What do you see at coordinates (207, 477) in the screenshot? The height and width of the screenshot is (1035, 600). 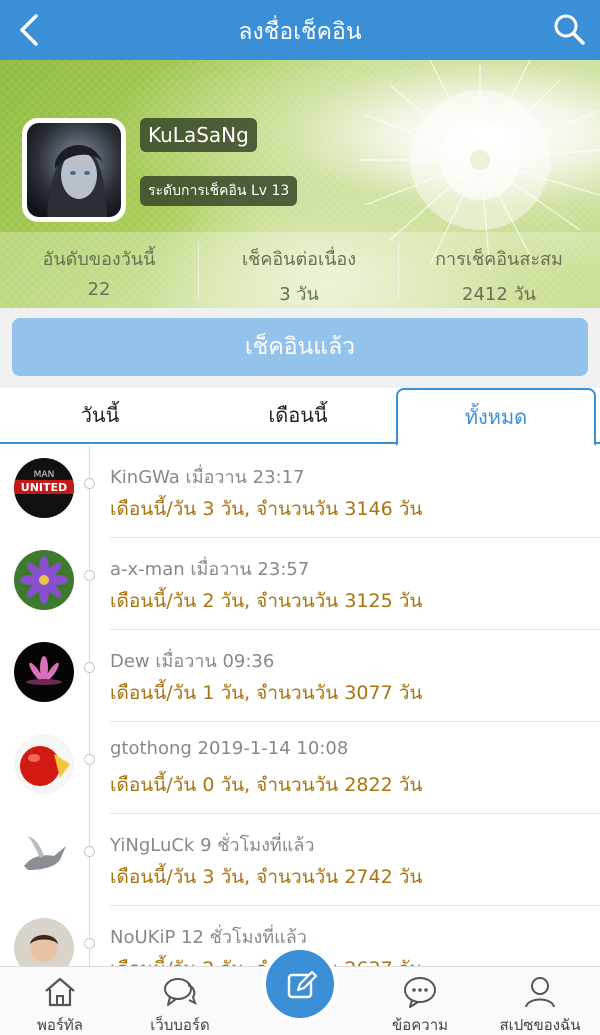 I see `entry-meta: KinGWa เมื่อวาน 23:17` at bounding box center [207, 477].